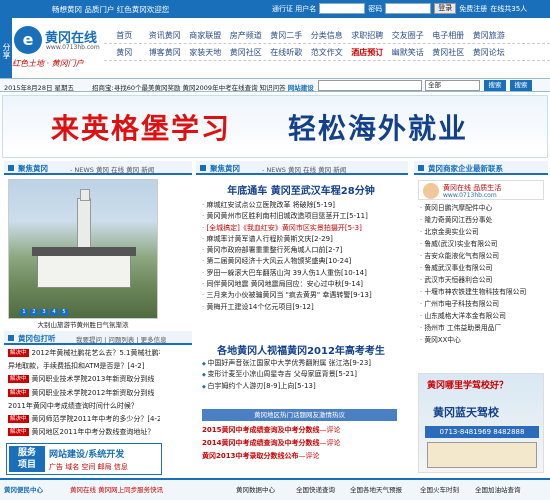 The width and height of the screenshot is (550, 500). I want to click on login-button: 登录, so click(445, 8).